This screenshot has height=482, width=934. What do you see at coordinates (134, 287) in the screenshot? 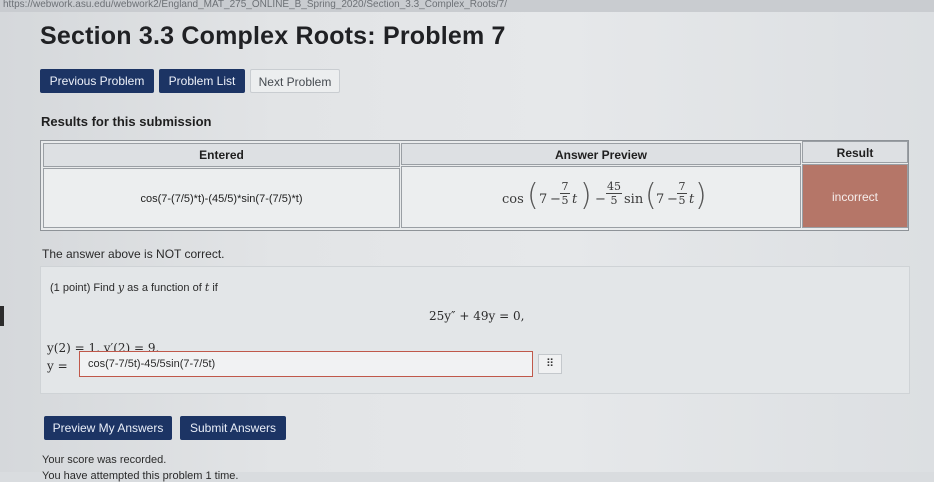
I see `problem-statement: (1 point) Find y as a function of t if` at bounding box center [134, 287].